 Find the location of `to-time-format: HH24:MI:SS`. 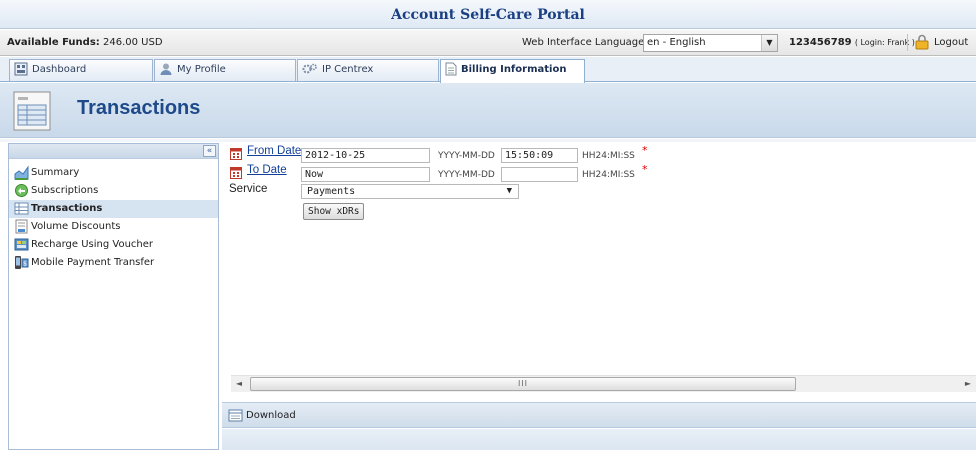

to-time-format: HH24:MI:SS is located at coordinates (608, 175).